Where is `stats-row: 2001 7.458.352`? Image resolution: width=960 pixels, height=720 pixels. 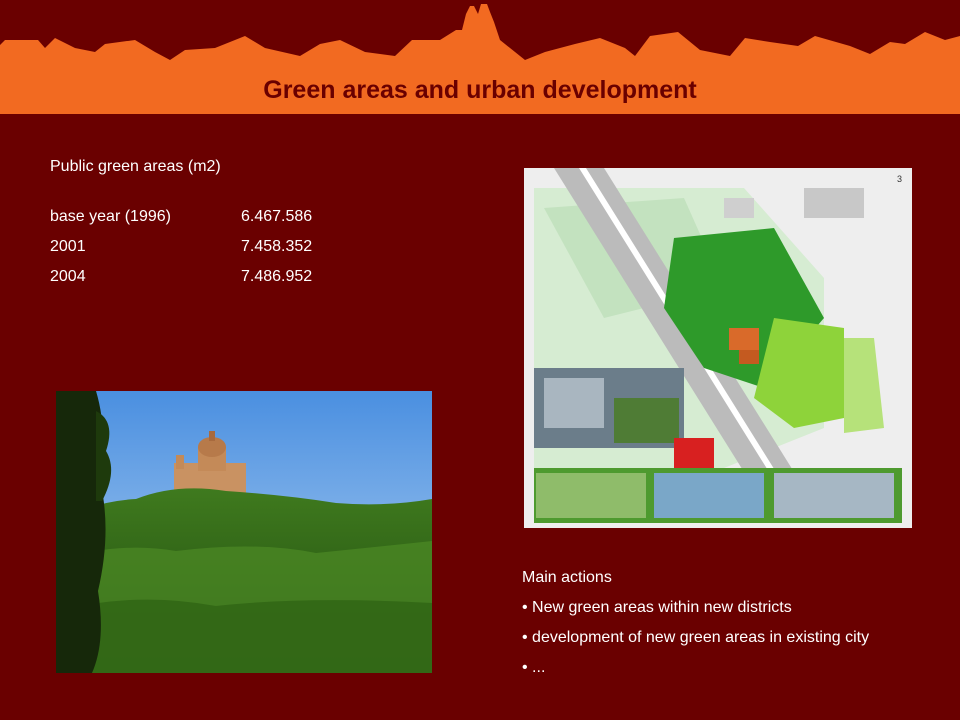 stats-row: 2001 7.458.352 is located at coordinates (181, 251).